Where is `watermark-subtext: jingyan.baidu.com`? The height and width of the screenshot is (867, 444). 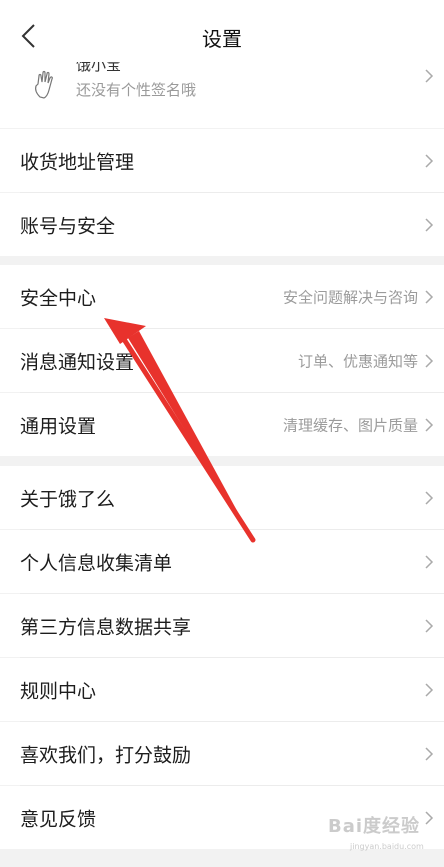
watermark-subtext: jingyan.baidu.com is located at coordinates (387, 846).